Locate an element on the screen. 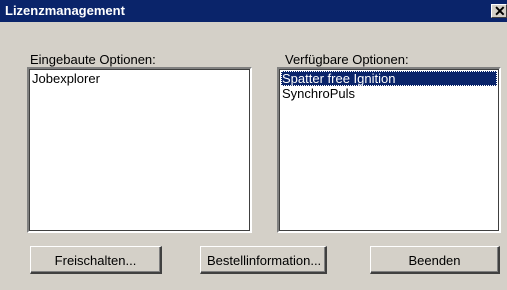 The image size is (507, 290). close-icon: ✕ is located at coordinates (500, 11).